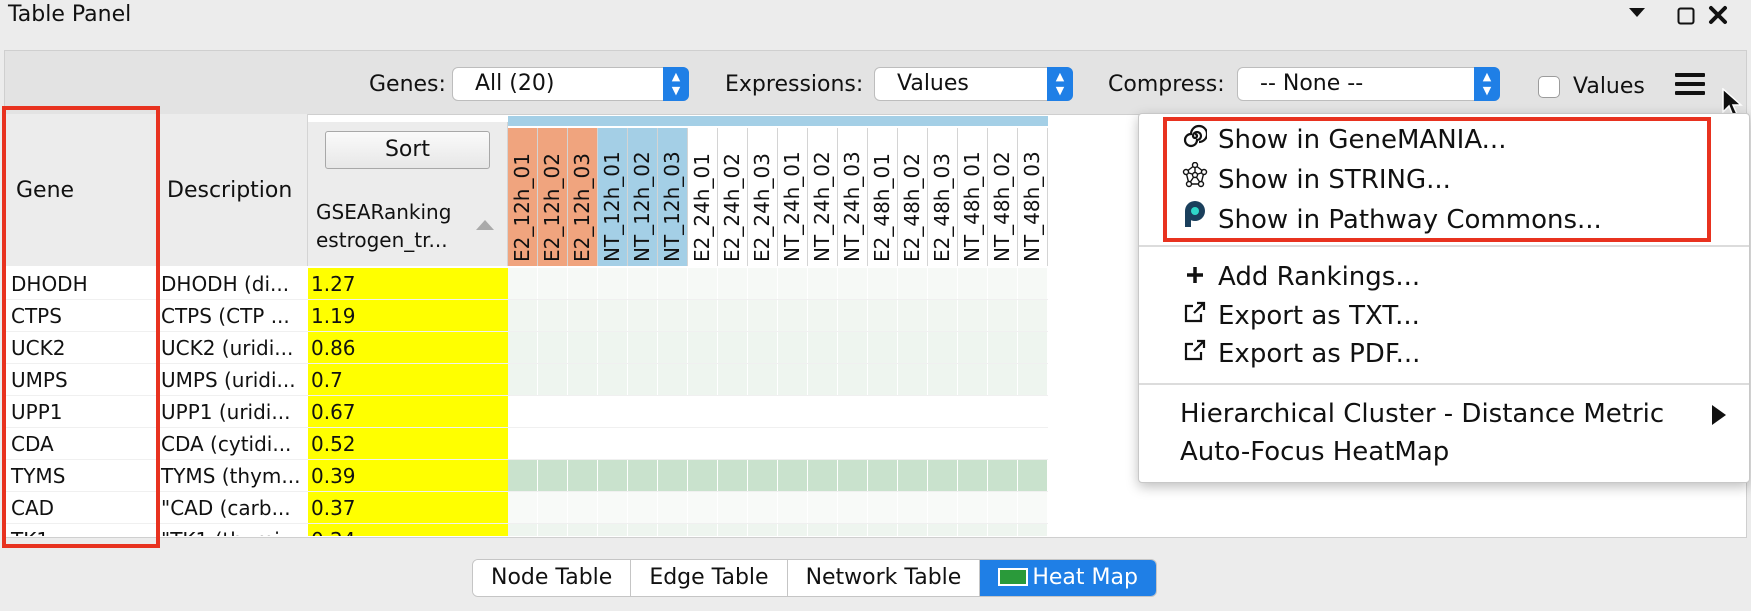 This screenshot has height=611, width=1751. I want to click on minimize-chevron-icon, so click(1637, 15).